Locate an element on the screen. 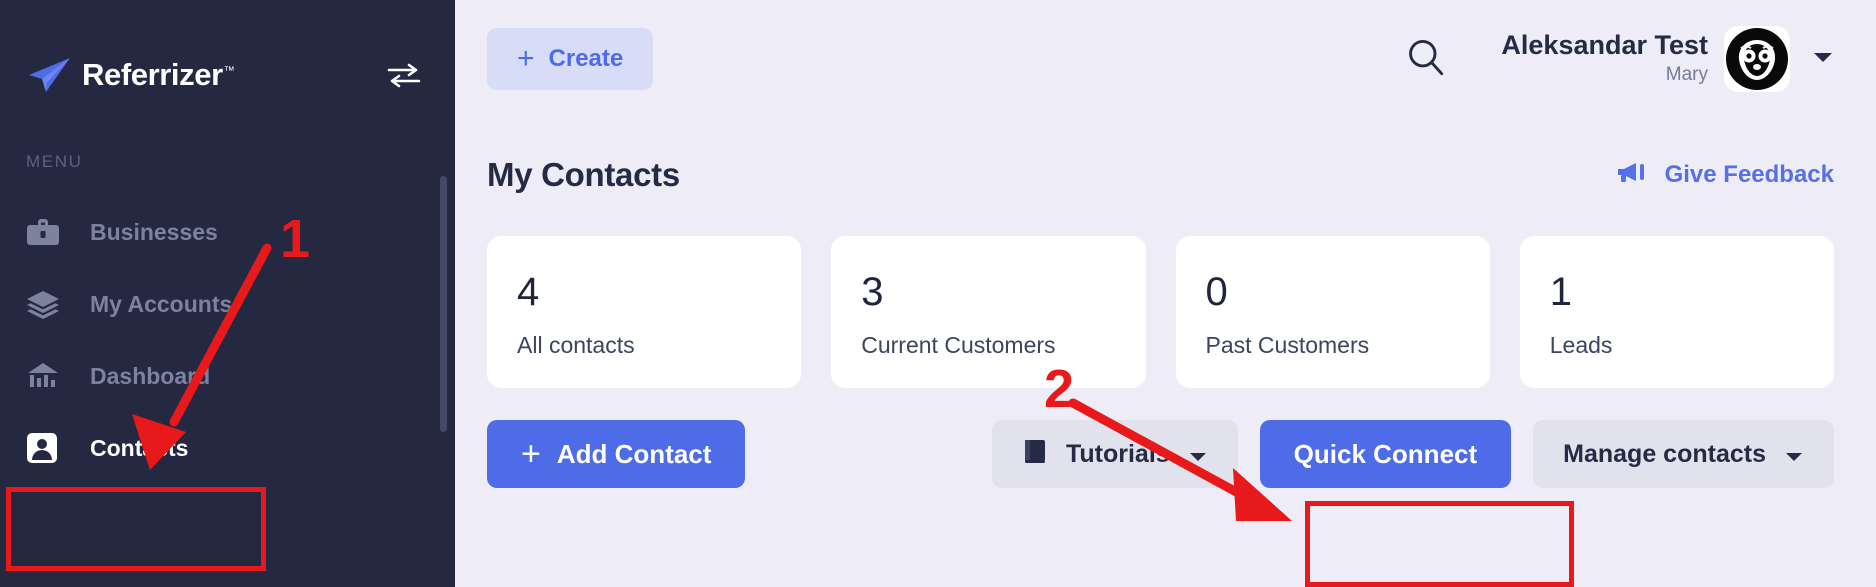  book-icon is located at coordinates (1035, 454).